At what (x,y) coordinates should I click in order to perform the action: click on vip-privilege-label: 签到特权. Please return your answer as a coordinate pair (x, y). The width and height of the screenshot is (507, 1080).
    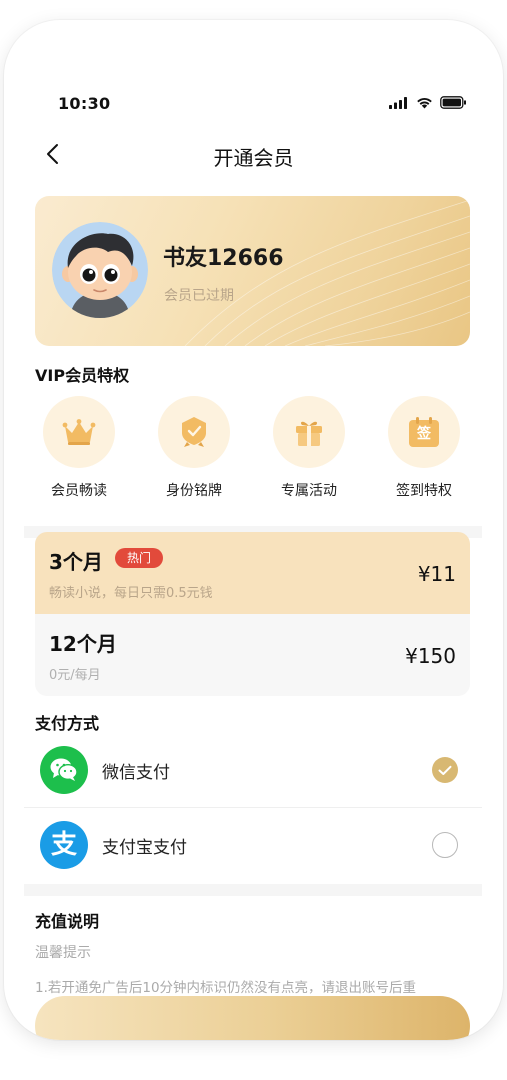
    Looking at the image, I should click on (424, 491).